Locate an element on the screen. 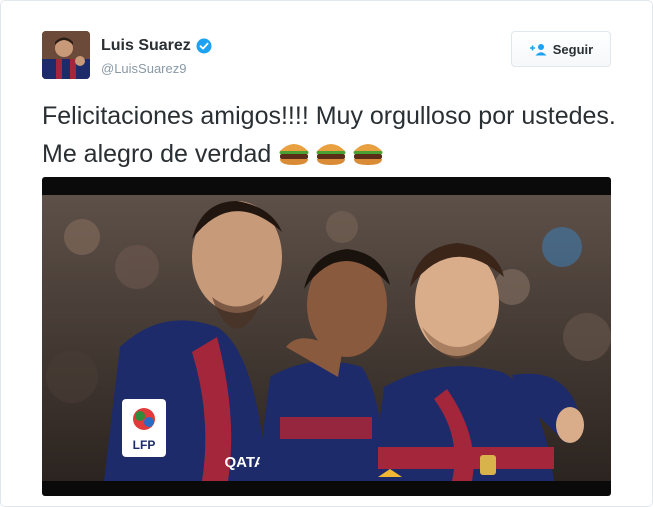 This screenshot has height=507, width=653. lfp-badge: LFP is located at coordinates (144, 428).